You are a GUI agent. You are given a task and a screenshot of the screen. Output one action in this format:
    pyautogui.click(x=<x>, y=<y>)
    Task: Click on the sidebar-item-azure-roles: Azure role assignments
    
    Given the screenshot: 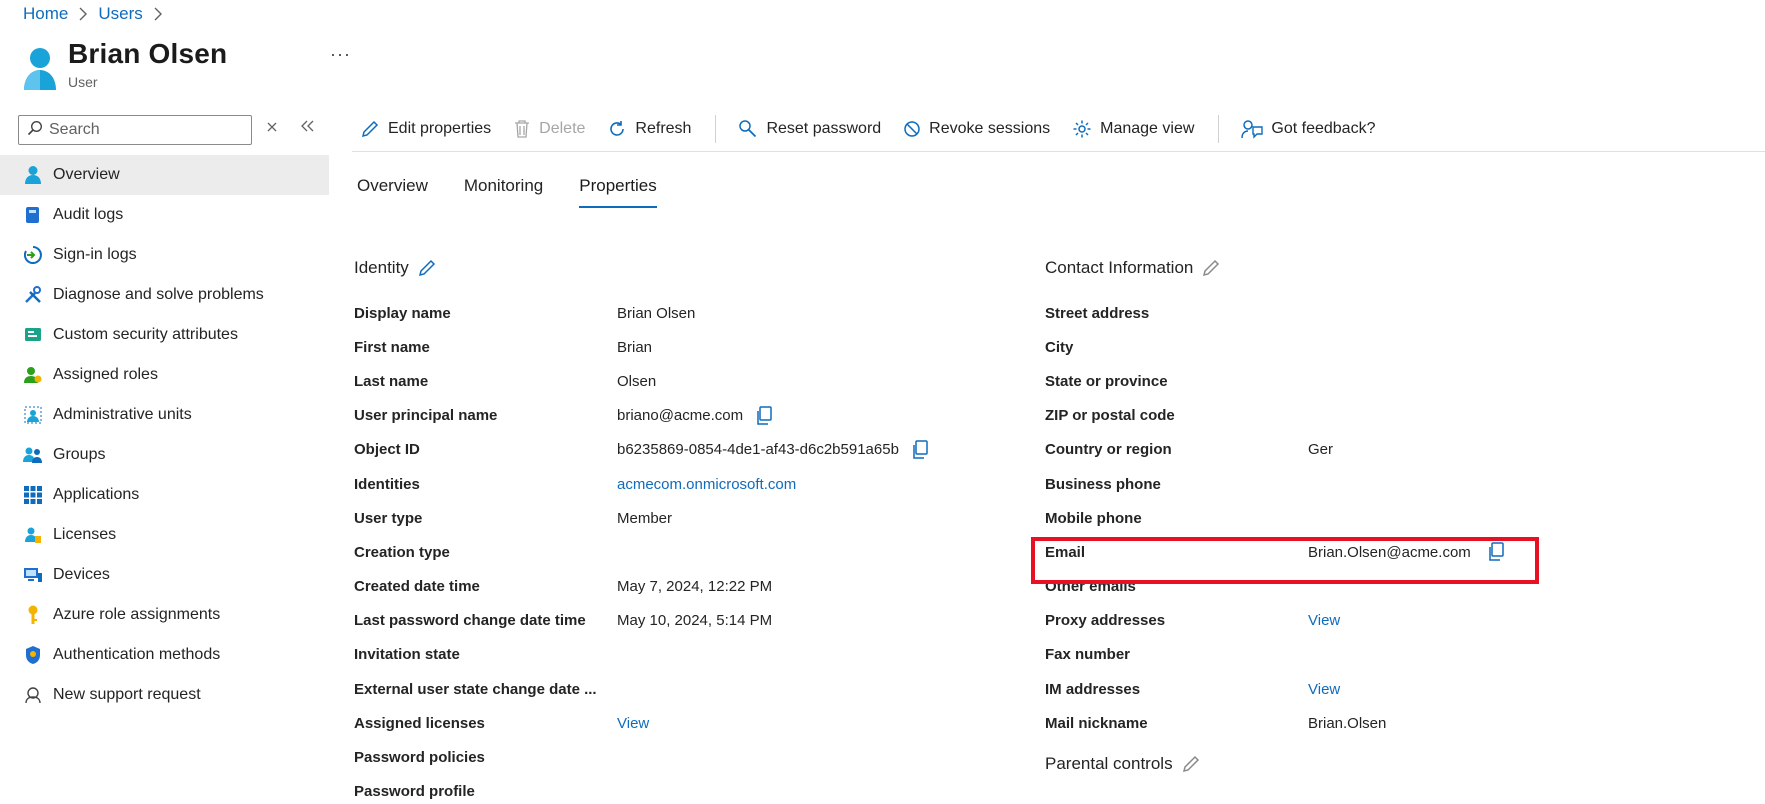 What is the action you would take?
    pyautogui.click(x=164, y=615)
    